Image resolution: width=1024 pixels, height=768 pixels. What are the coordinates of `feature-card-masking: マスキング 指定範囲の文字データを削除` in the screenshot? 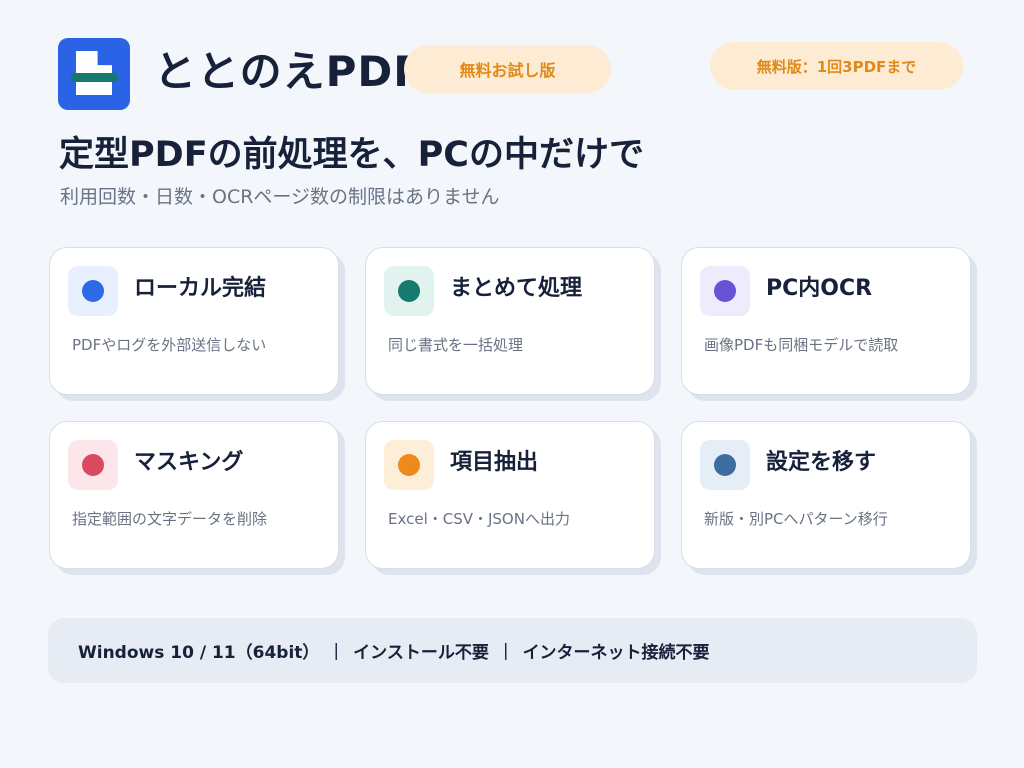 It's located at (194, 495).